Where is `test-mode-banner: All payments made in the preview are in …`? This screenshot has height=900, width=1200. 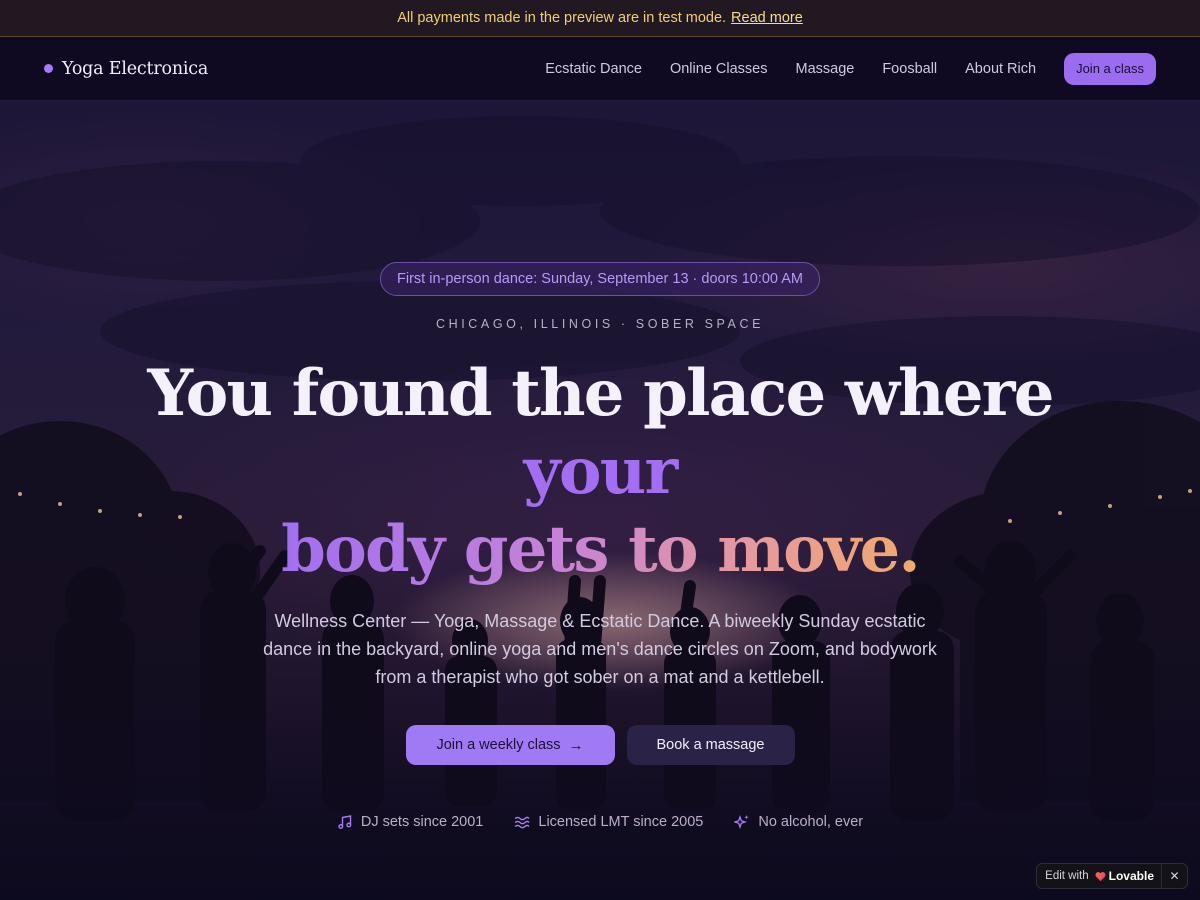 test-mode-banner: All payments made in the preview are in … is located at coordinates (600, 18).